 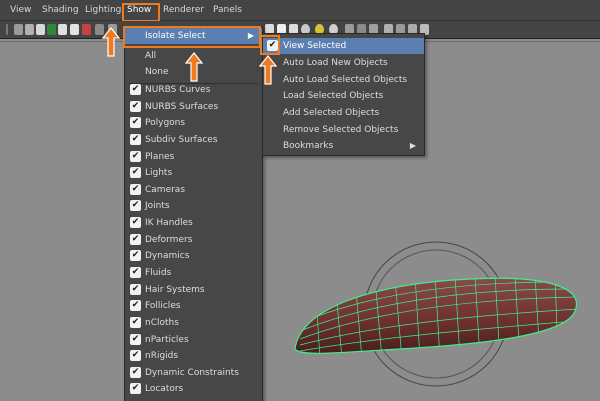 What do you see at coordinates (103, 10) in the screenshot?
I see `menu-lighting: Lighting` at bounding box center [103, 10].